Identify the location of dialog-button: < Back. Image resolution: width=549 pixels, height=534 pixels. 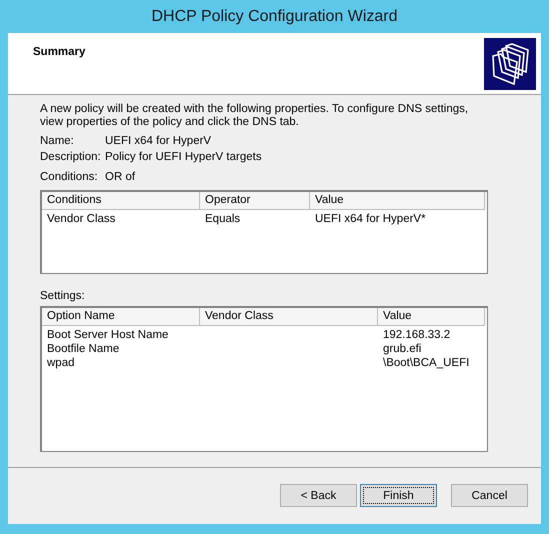
(318, 495).